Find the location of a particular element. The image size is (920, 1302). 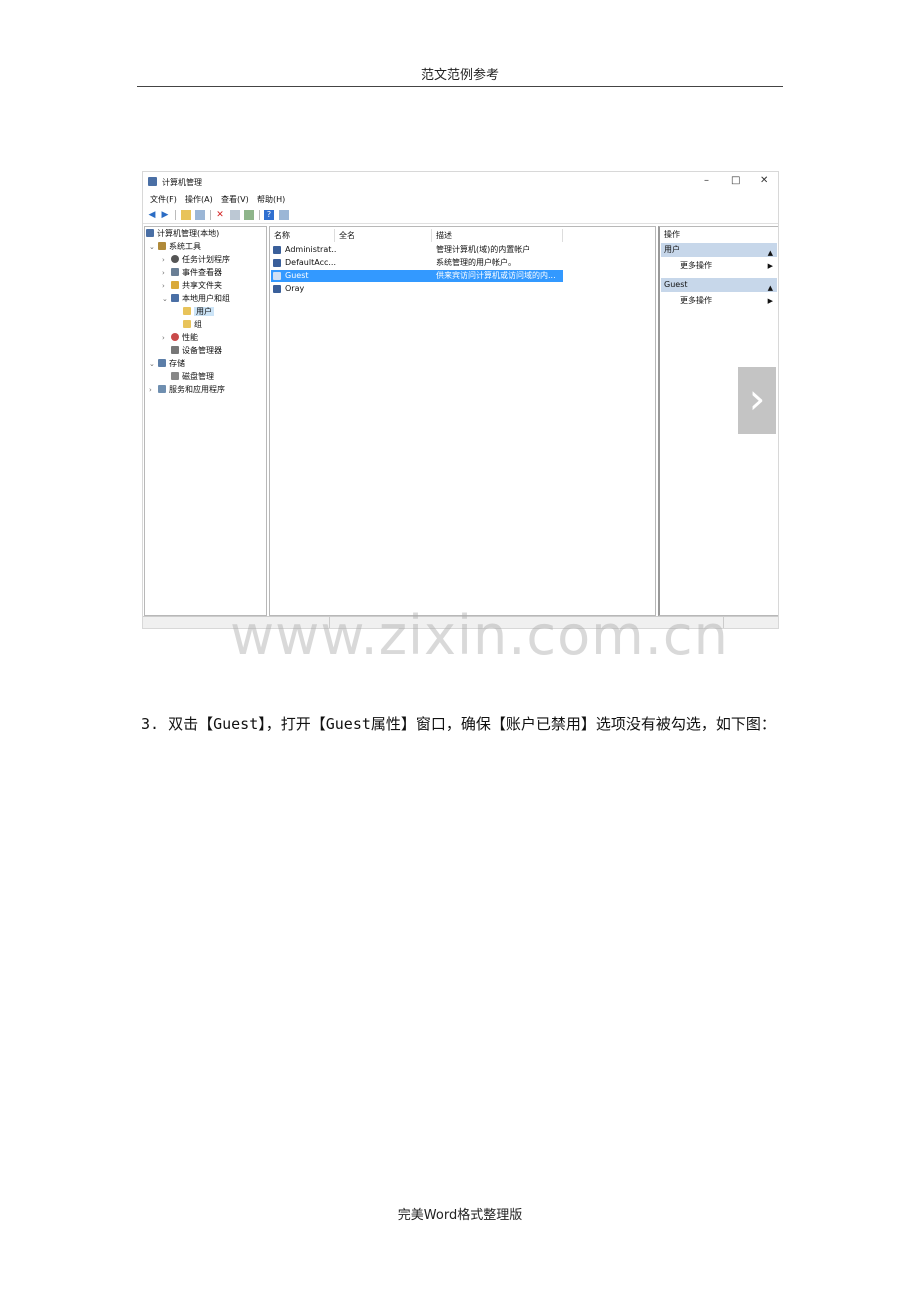

section-title: Guest is located at coordinates (676, 284).